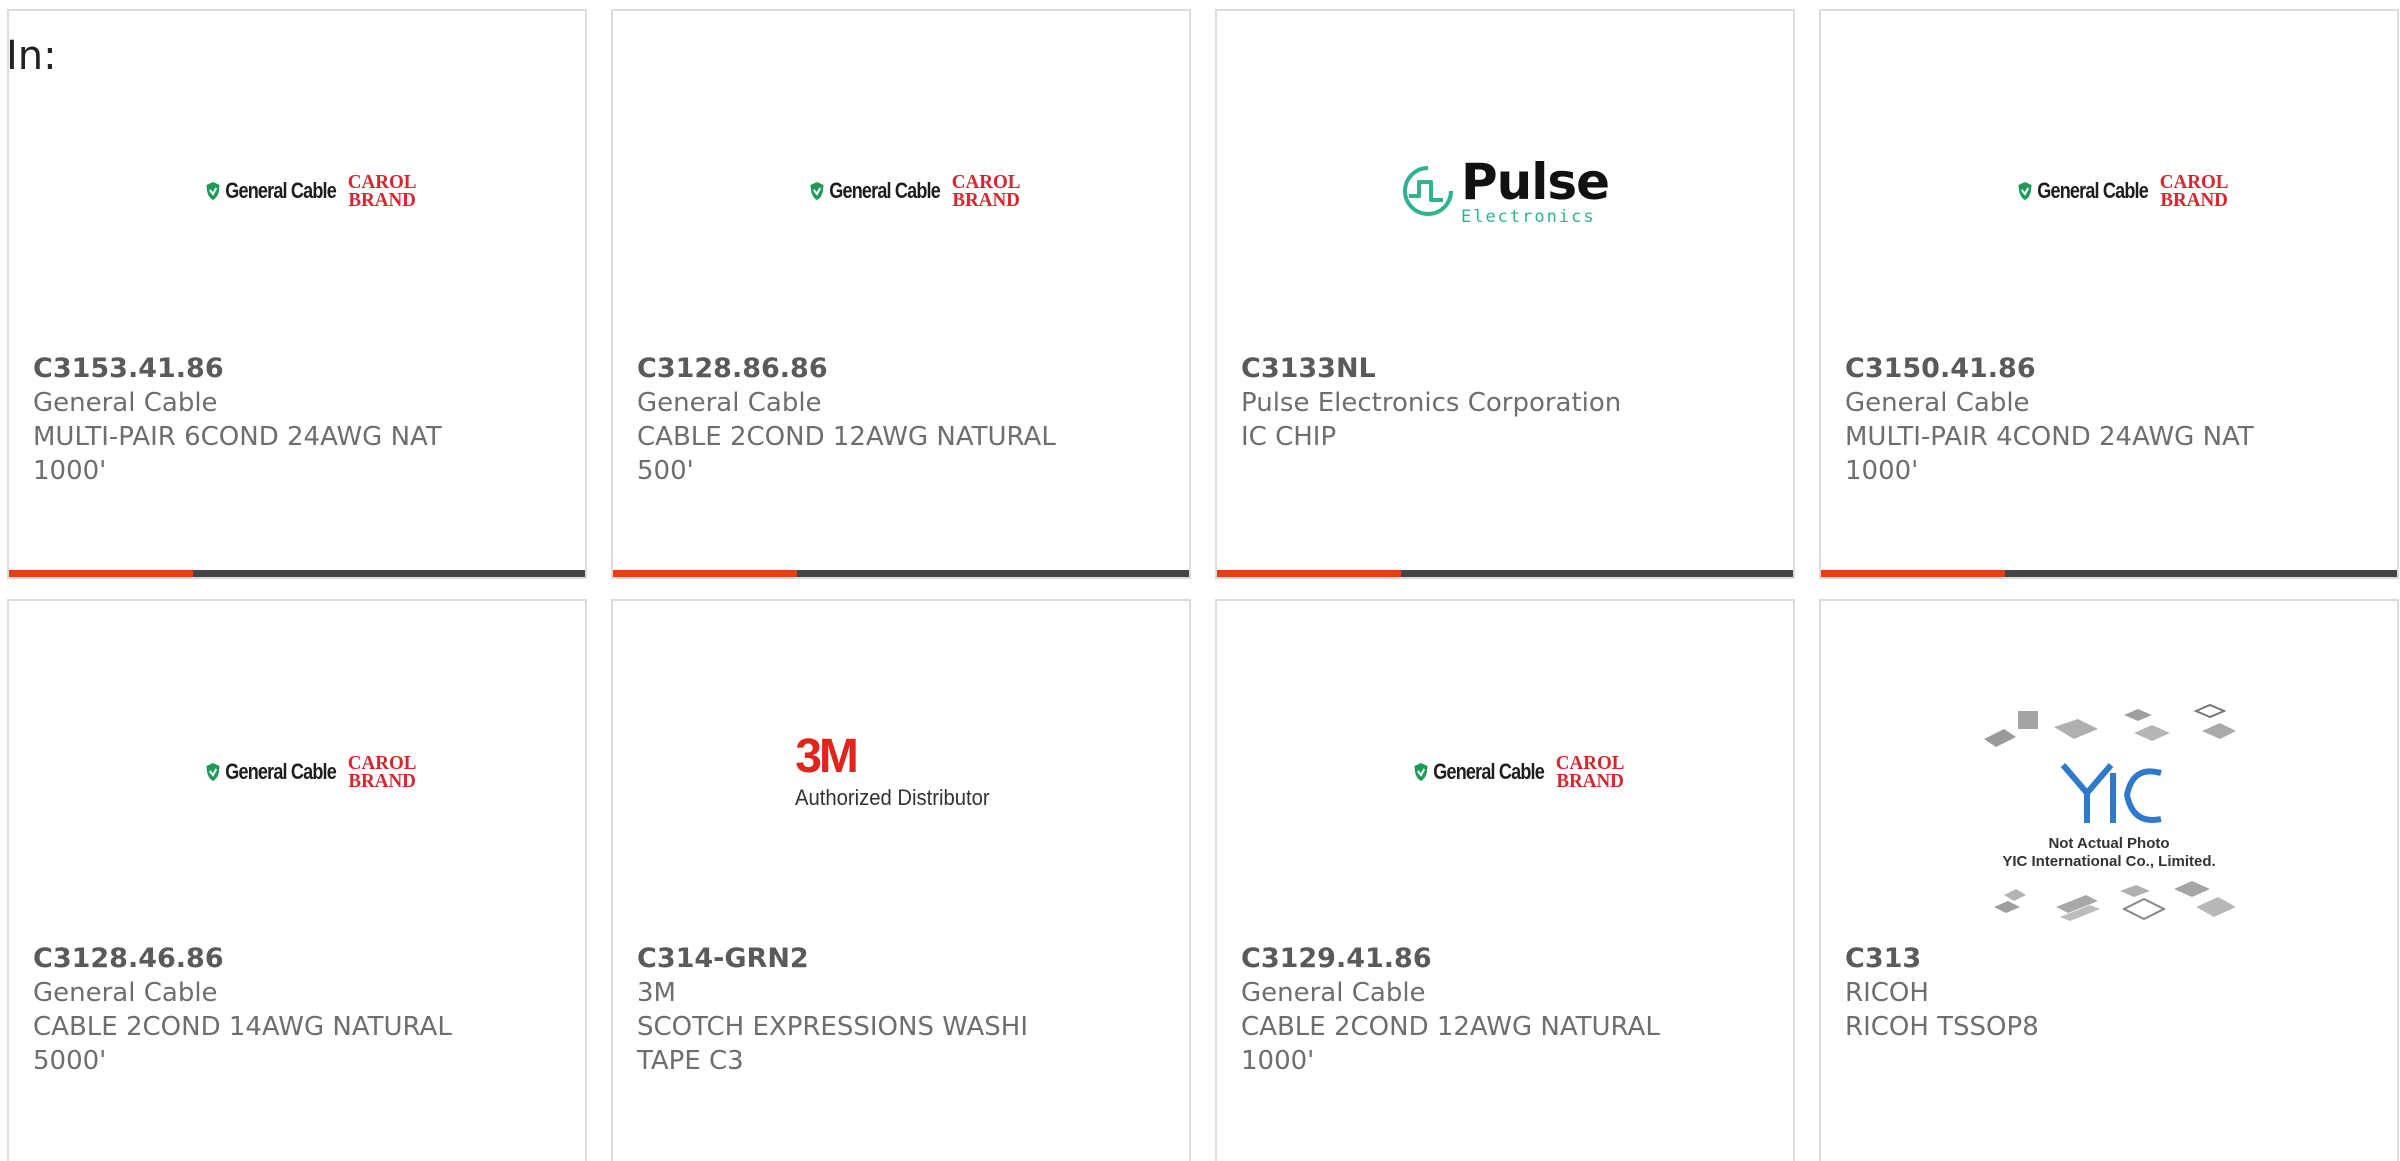  What do you see at coordinates (297, 959) in the screenshot?
I see `part-number: C3128.46.86` at bounding box center [297, 959].